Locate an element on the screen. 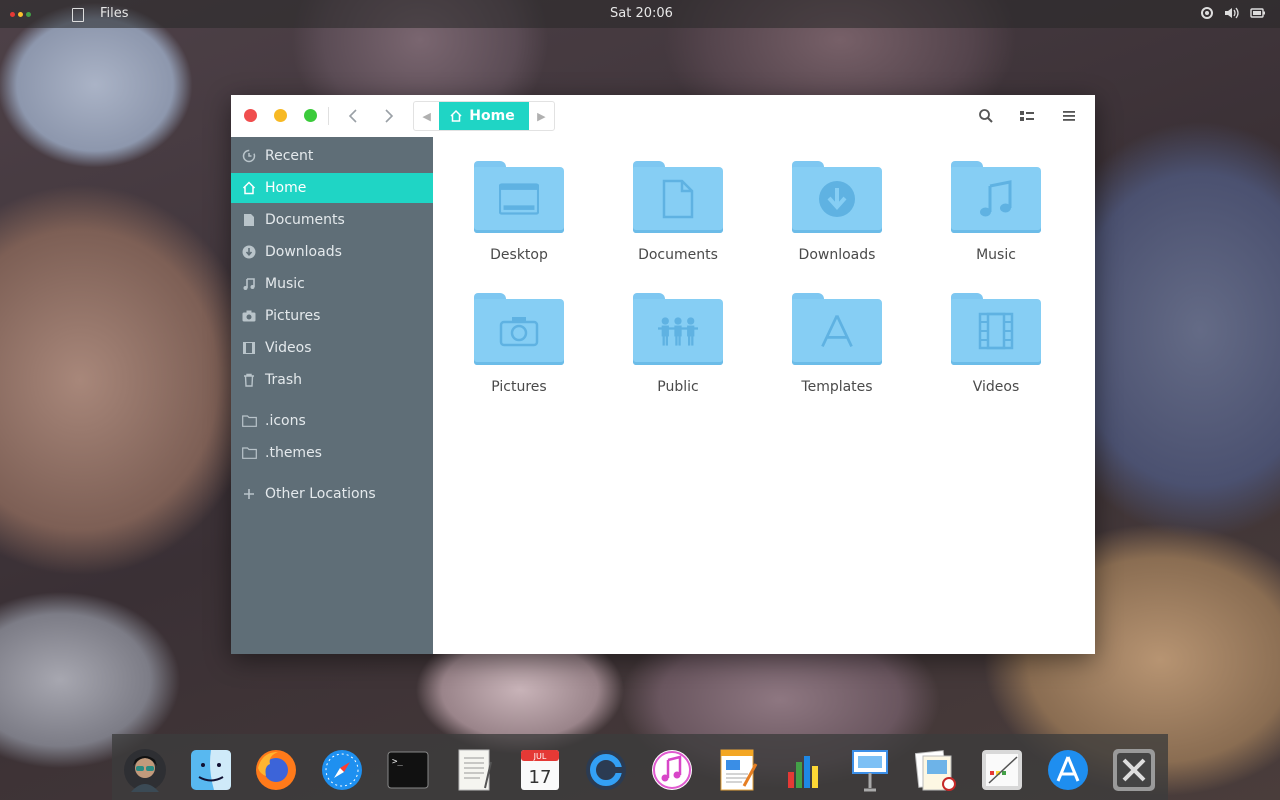 This screenshot has width=1280, height=800. system-tray is located at coordinates (1233, 13).